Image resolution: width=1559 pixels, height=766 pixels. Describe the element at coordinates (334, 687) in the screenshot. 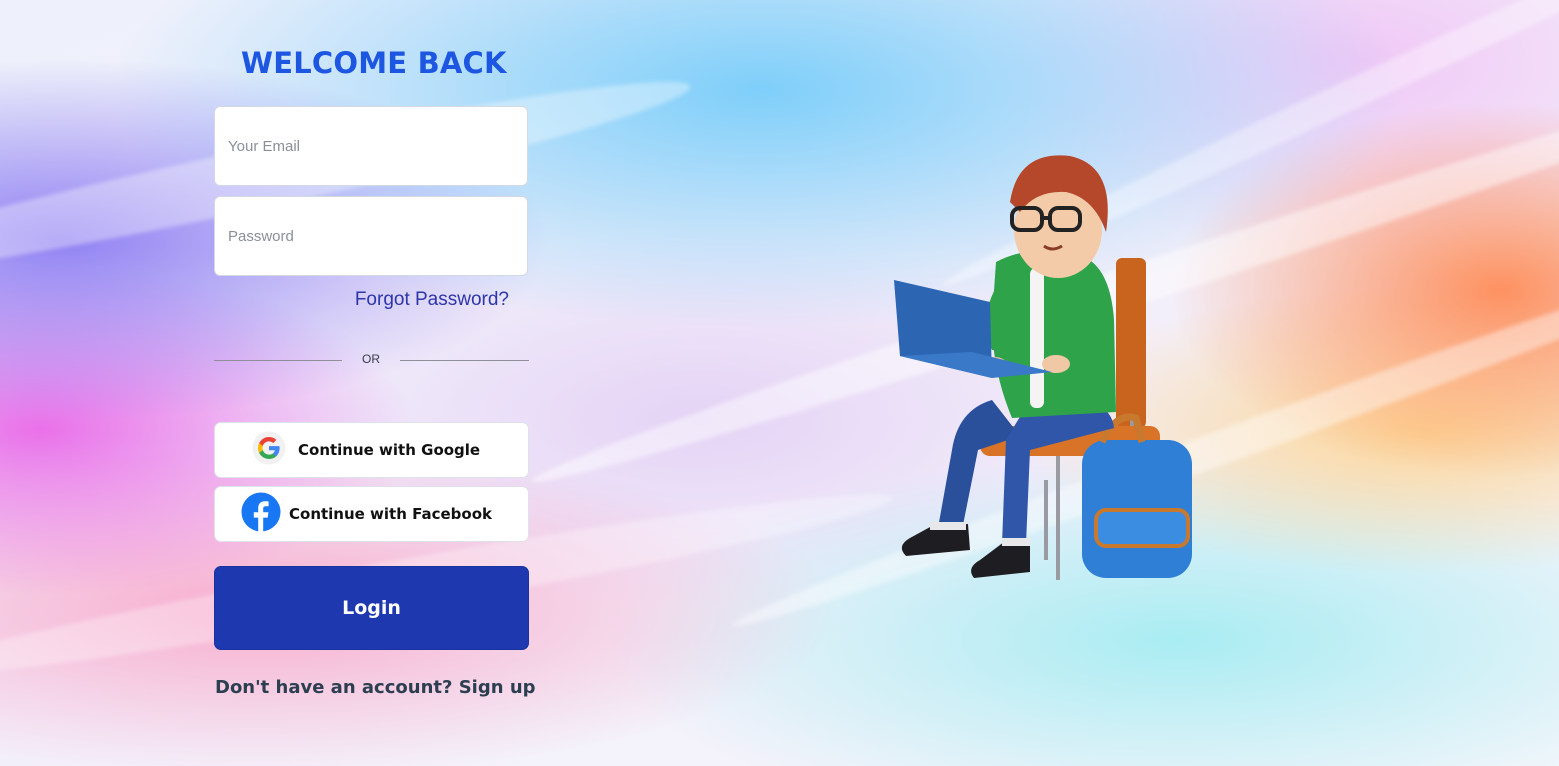

I see `signup-prompt-text: Don't have an account?` at that location.